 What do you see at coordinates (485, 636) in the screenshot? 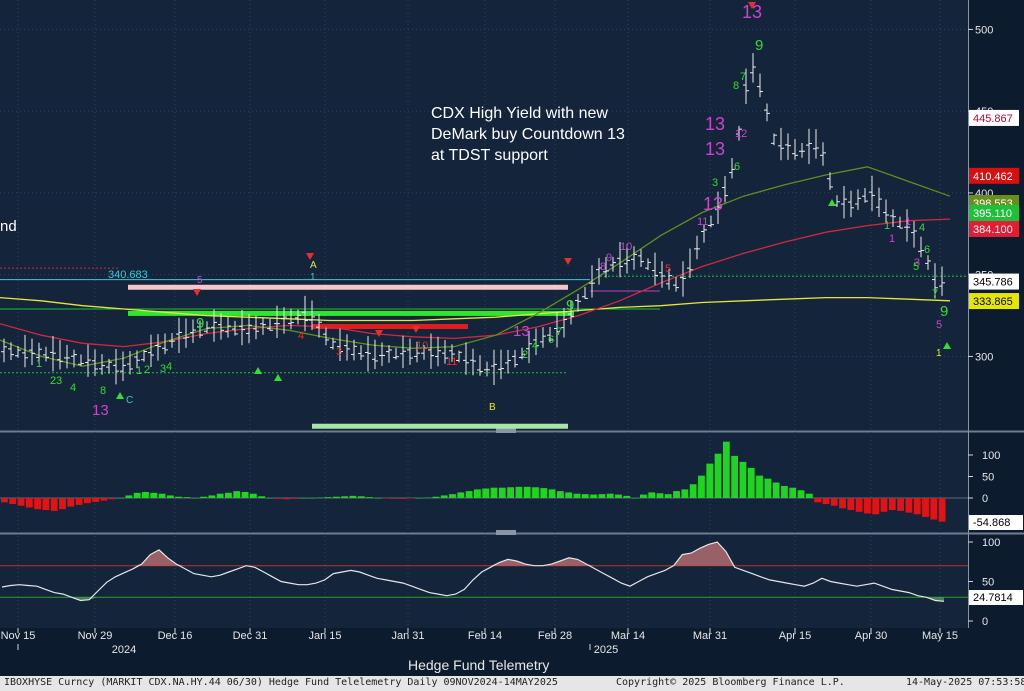
I see `x-tick-label: Feb 14` at bounding box center [485, 636].